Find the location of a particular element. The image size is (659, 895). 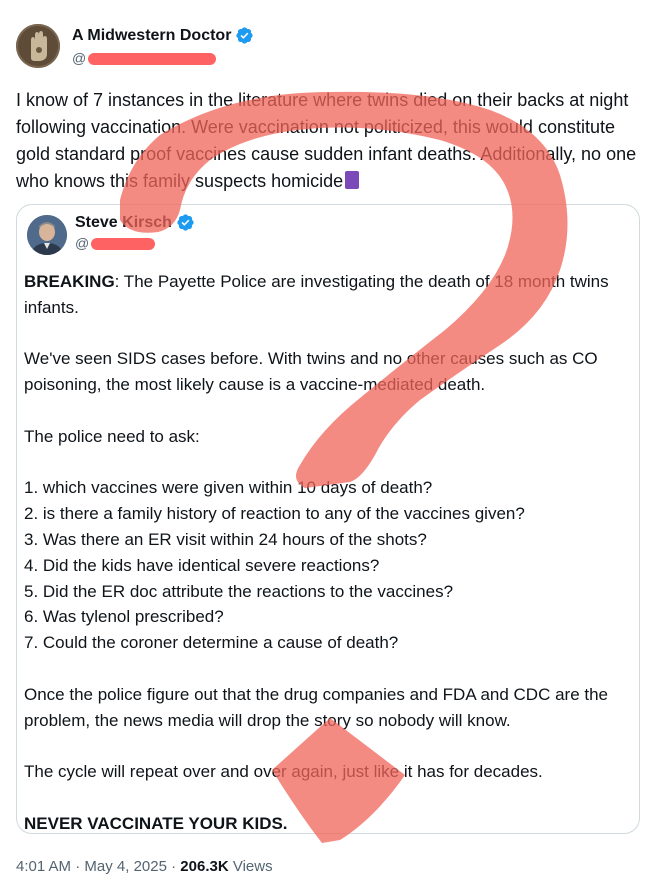

quoted-handle: @ is located at coordinates (115, 243).